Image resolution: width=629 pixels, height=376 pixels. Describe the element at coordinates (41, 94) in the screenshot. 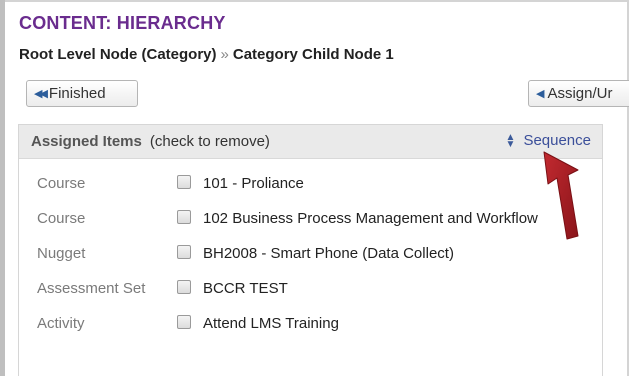

I see `double-left-triangle-icon: ◀◀` at that location.